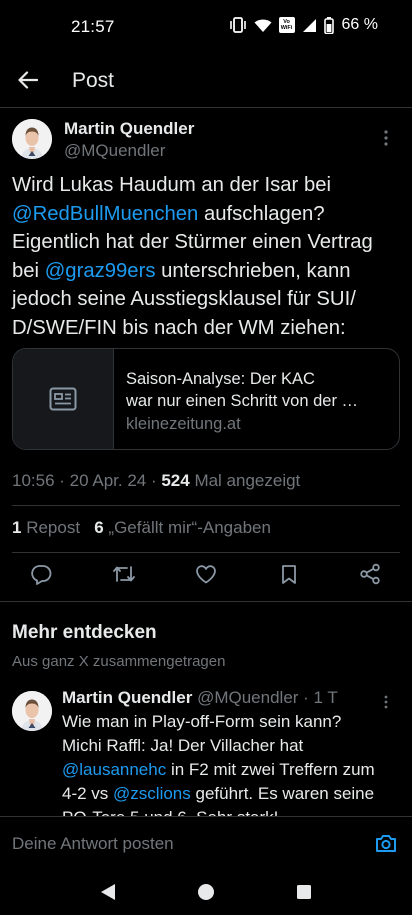 The image size is (412, 915). I want to click on square-recents-icon, so click(304, 892).